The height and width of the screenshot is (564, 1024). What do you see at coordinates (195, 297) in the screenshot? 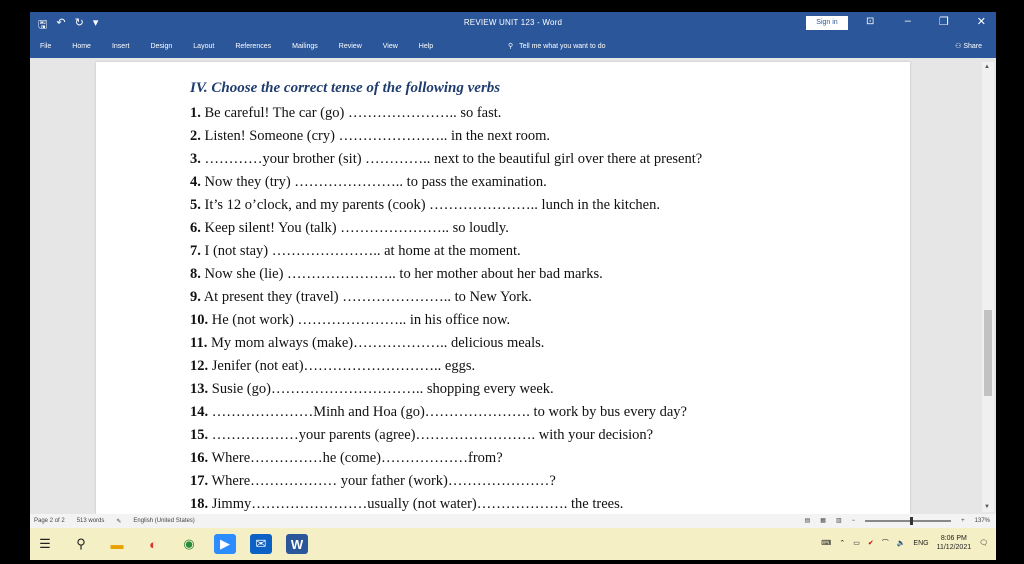
I see `exercise-number: 9.` at bounding box center [195, 297].